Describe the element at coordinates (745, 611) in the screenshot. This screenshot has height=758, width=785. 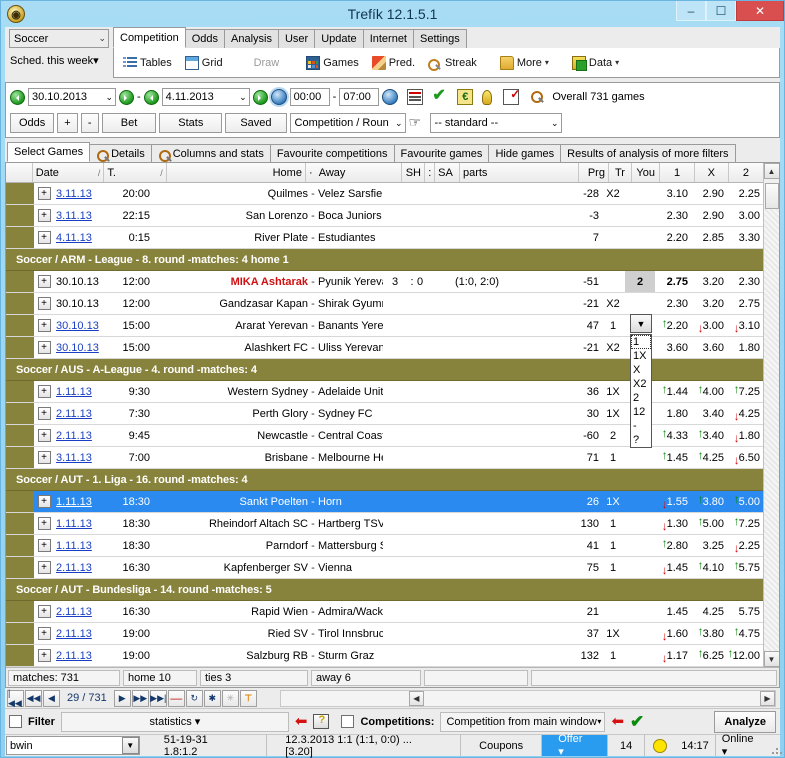
I see `row-odds-2-cell: 5.75` at that location.